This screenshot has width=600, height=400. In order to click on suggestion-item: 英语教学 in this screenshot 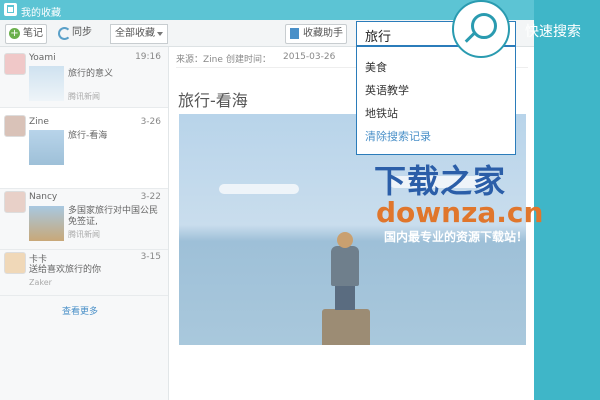, I will do `click(387, 90)`.